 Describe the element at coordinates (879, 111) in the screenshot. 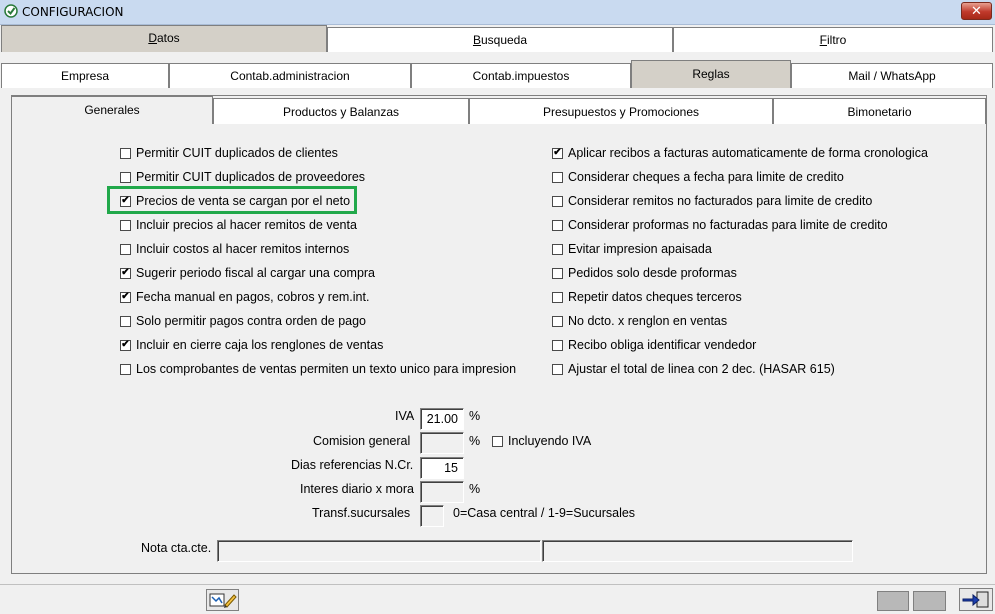

I see `tab-bimonetario: Bimonetario` at that location.